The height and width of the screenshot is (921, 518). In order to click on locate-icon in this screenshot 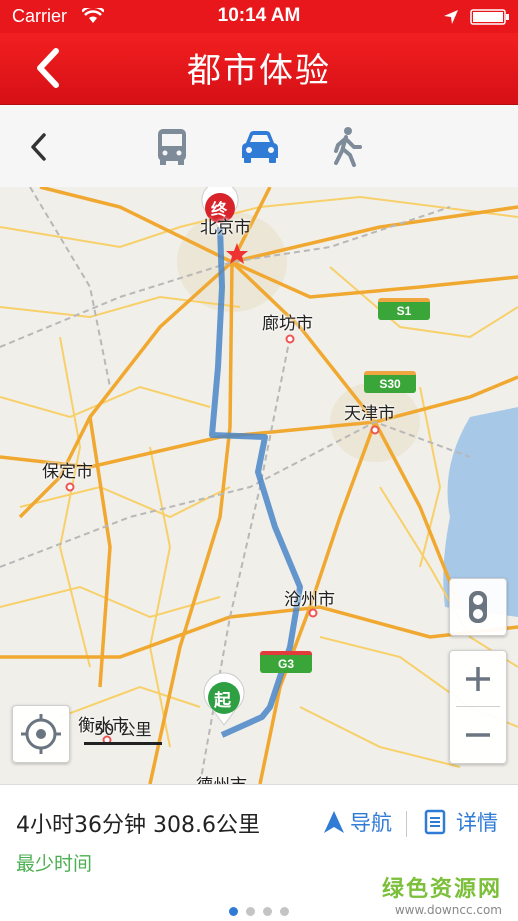, I will do `click(41, 734)`.